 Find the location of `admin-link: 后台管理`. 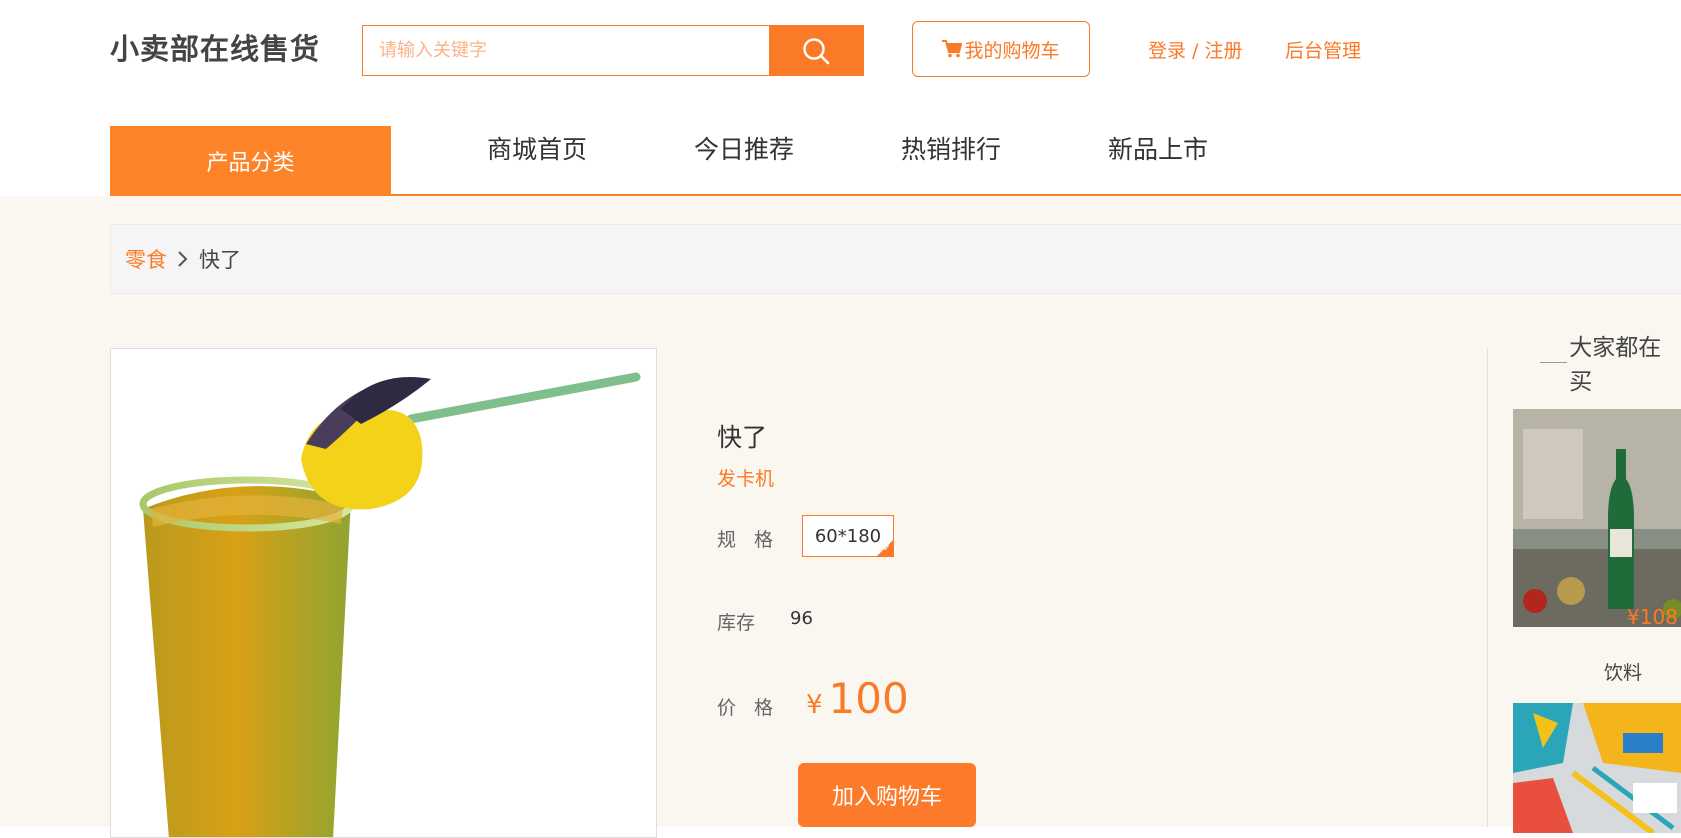

admin-link: 后台管理 is located at coordinates (1323, 49).